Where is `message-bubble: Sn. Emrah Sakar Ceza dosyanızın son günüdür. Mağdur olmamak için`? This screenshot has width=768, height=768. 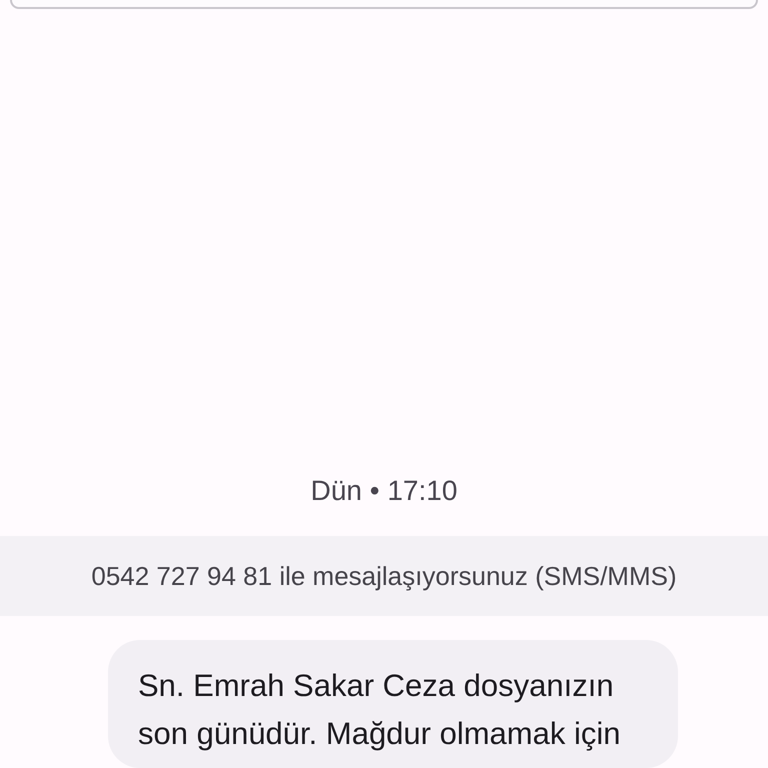
message-bubble: Sn. Emrah Sakar Ceza dosyanızın son günüdür. Mağdur olmamak için is located at coordinates (393, 704).